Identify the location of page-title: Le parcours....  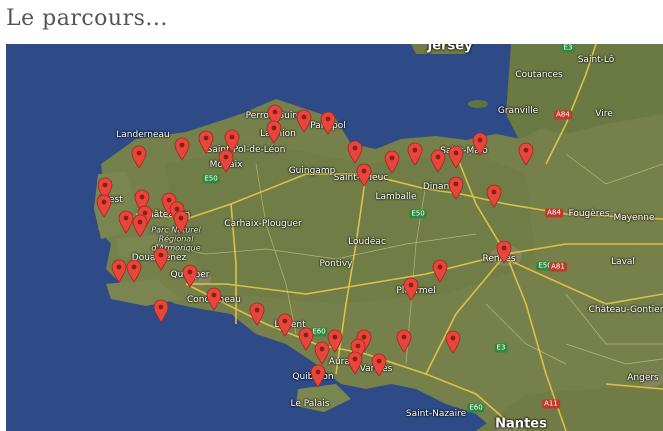
(87, 18).